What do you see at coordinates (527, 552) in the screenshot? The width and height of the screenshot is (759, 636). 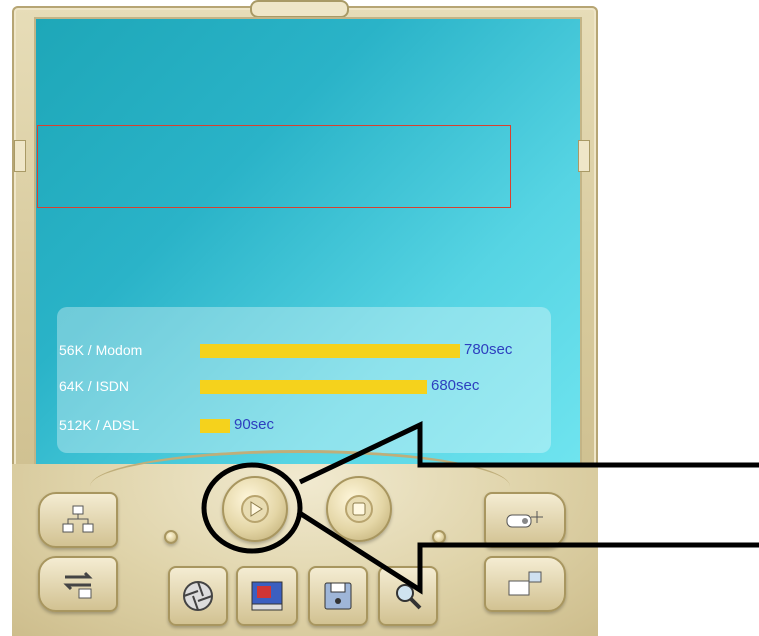 I see `callout-arrow-lower` at bounding box center [527, 552].